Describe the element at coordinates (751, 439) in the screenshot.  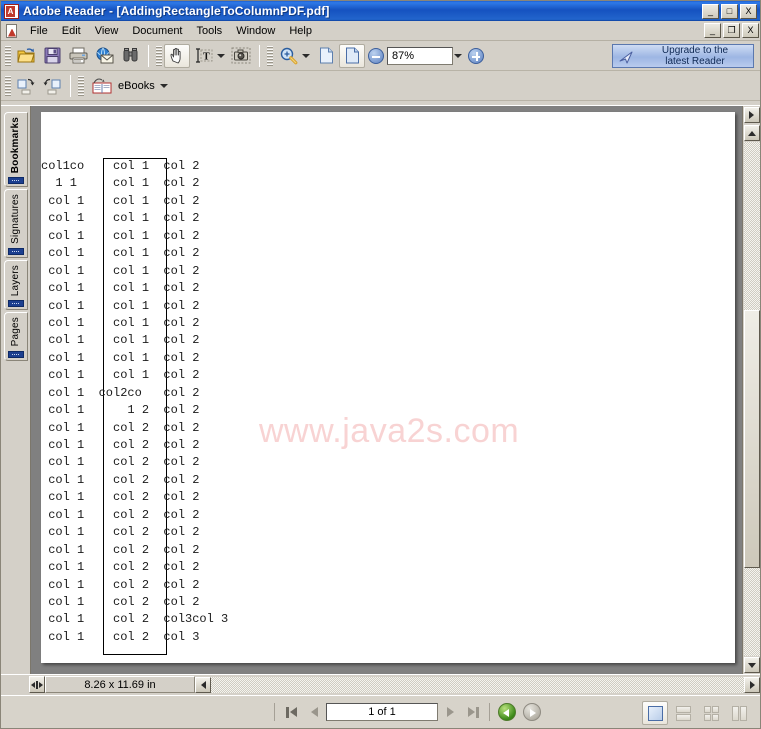
I see `vertical-scroll-thumb` at that location.